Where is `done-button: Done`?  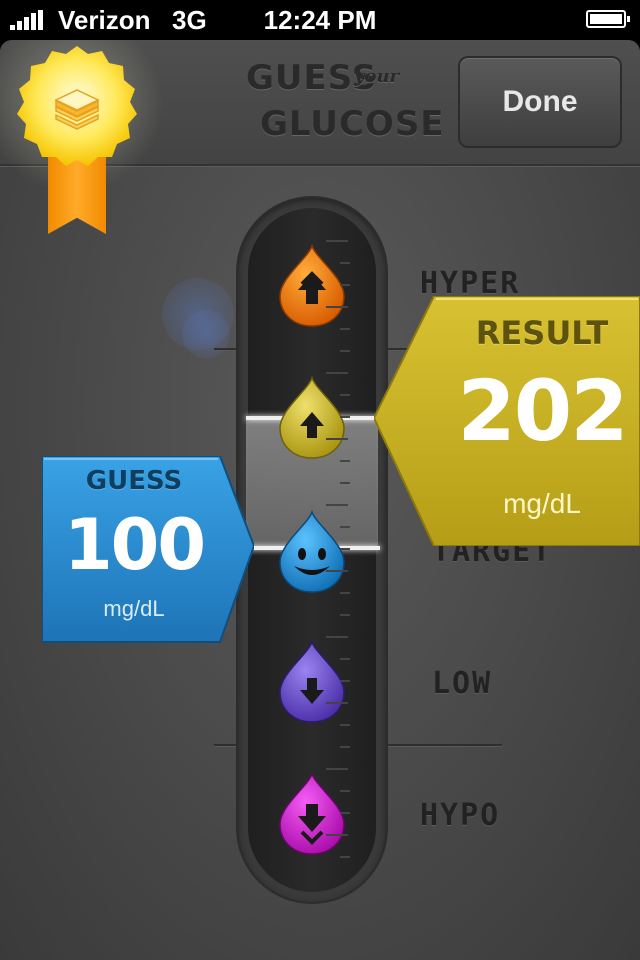 done-button: Done is located at coordinates (540, 102).